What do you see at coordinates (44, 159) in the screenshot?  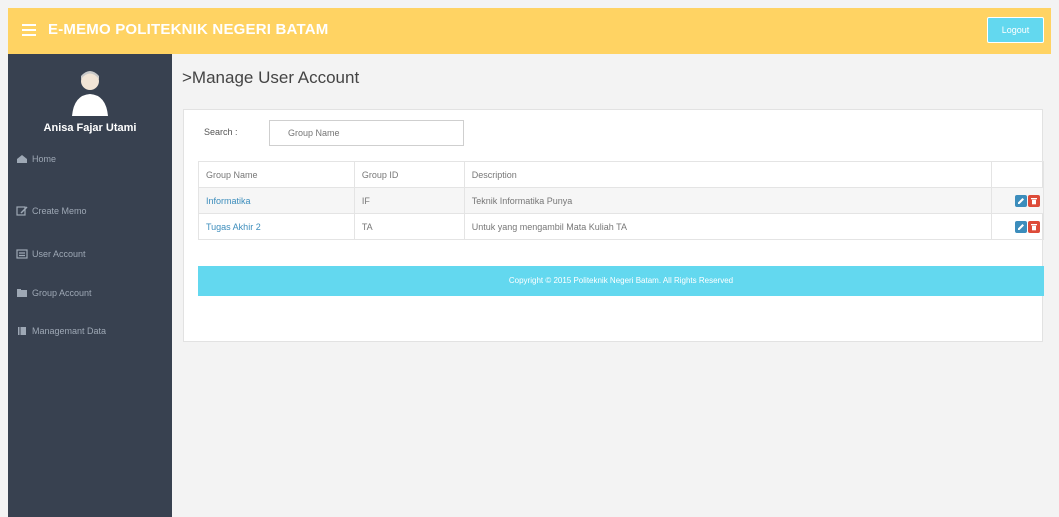 I see `sidebar-item-label: Home` at bounding box center [44, 159].